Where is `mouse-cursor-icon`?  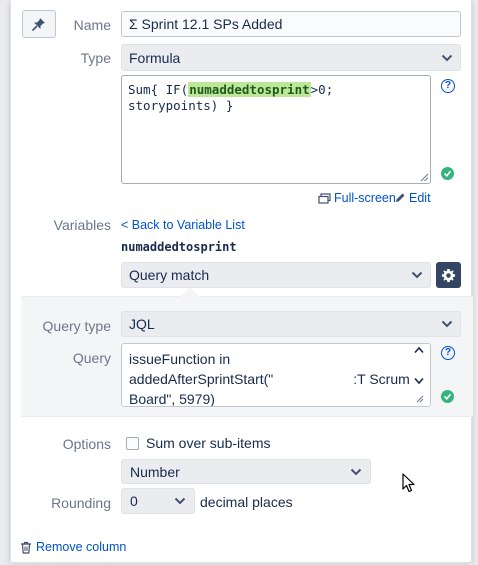 mouse-cursor-icon is located at coordinates (408, 483).